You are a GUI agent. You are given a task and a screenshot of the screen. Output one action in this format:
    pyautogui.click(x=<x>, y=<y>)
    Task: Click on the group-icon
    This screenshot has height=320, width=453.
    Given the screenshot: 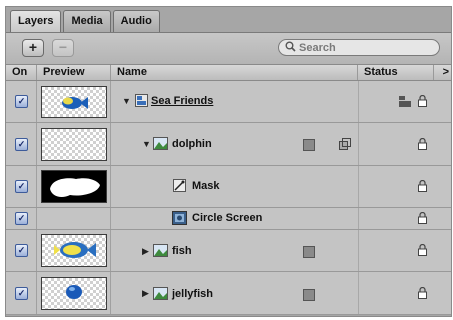 What is the action you would take?
    pyautogui.click(x=141, y=102)
    